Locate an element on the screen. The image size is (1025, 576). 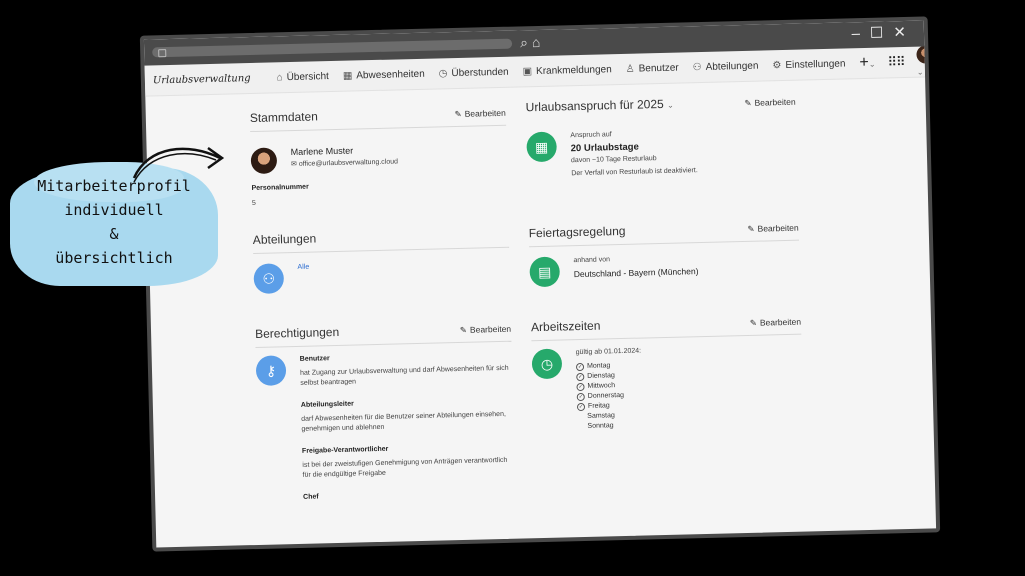
role-name: Chef is located at coordinates (311, 497).